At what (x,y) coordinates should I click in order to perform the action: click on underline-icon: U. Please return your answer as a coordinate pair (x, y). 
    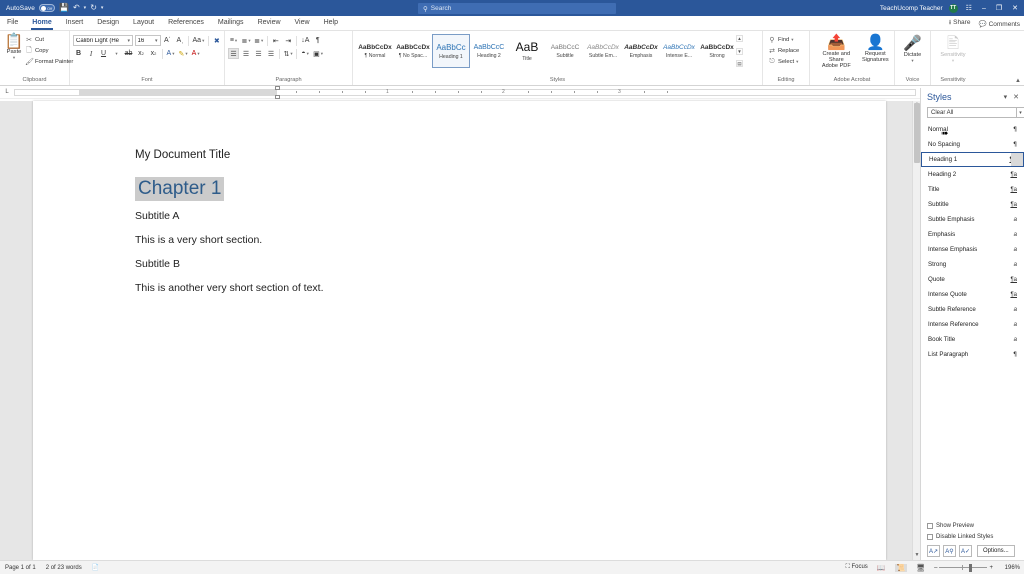
    Looking at the image, I should click on (103, 53).